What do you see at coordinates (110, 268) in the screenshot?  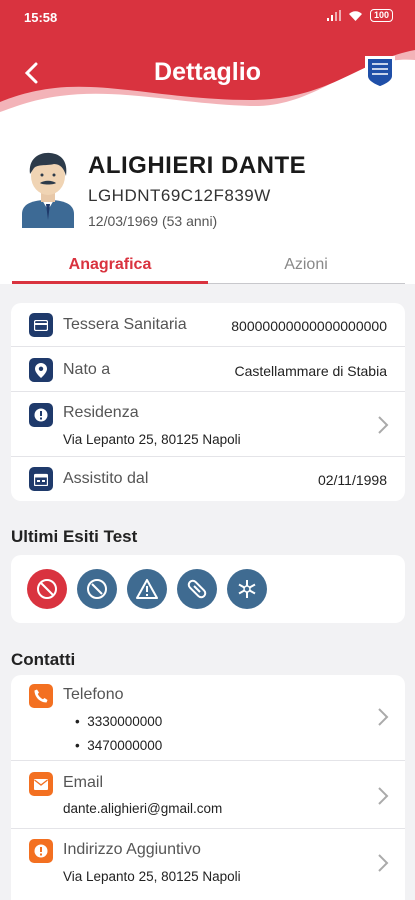 I see `tab-anagrafica: Anagrafica` at bounding box center [110, 268].